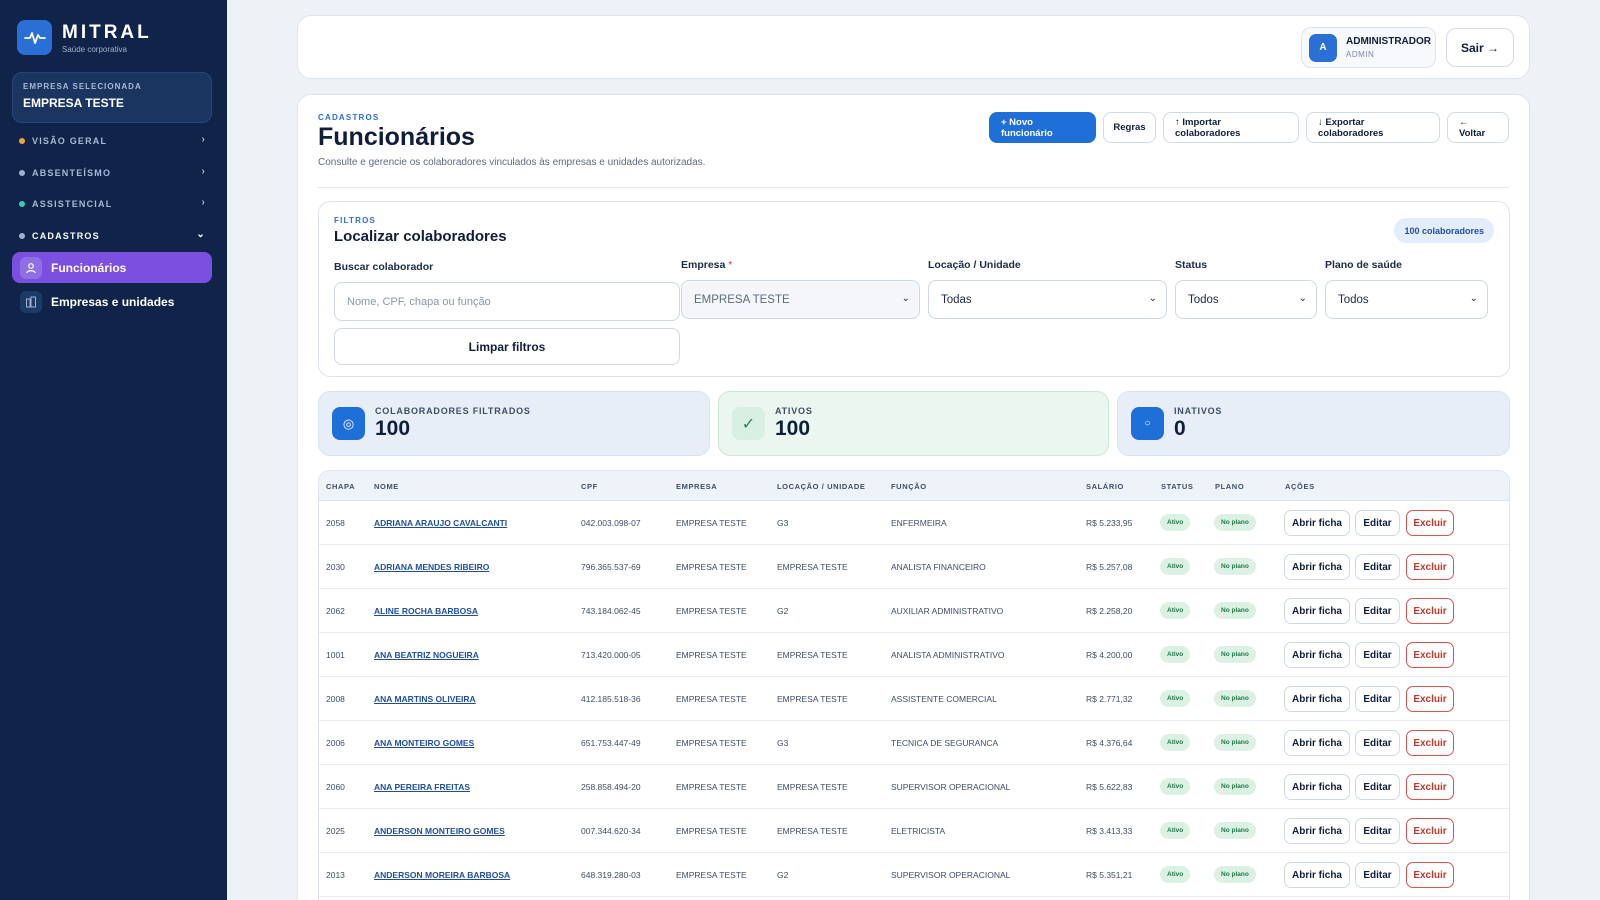 This screenshot has width=1600, height=900. Describe the element at coordinates (73, 103) in the screenshot. I see `selected-company-value: EMPRESA TESTE` at that location.